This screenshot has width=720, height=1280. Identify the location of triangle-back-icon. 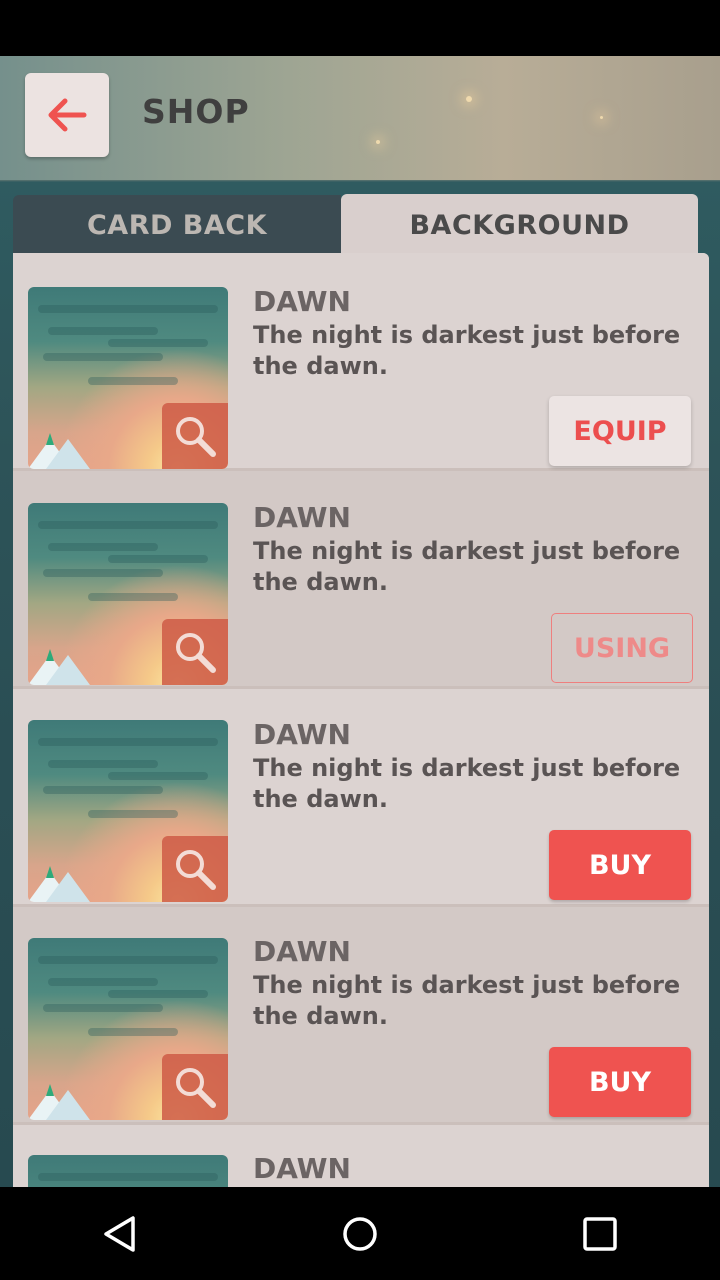
(119, 1233).